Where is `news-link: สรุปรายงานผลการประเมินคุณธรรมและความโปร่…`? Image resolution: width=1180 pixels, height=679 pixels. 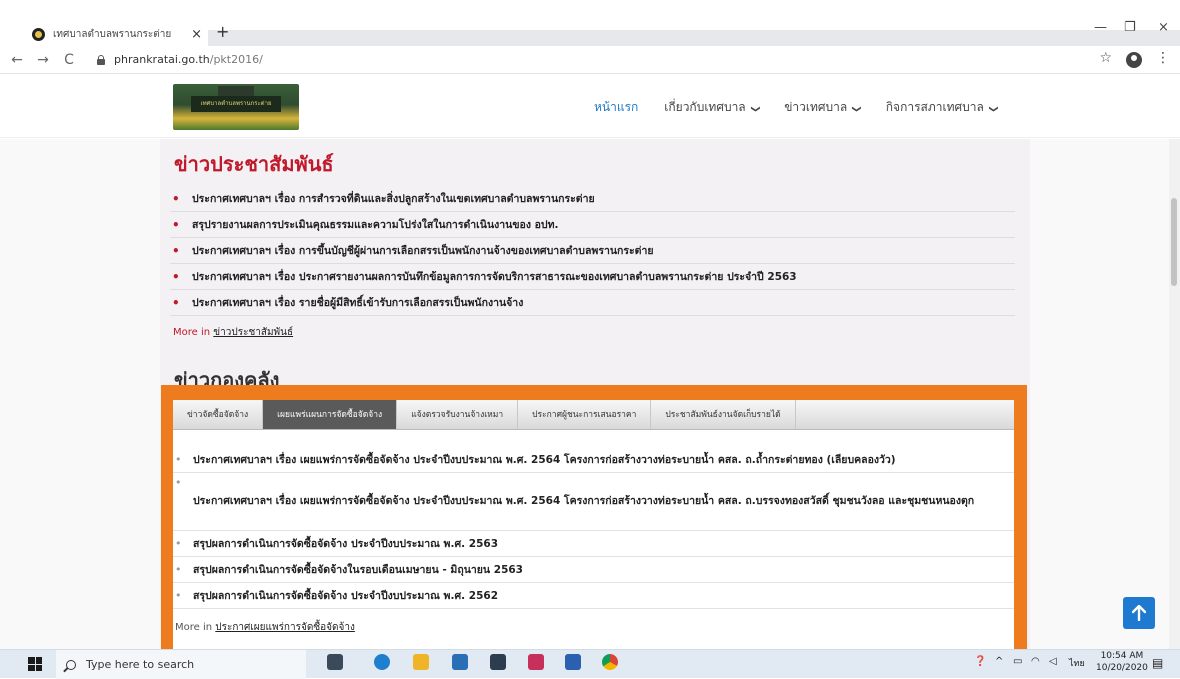
news-link: สรุปรายงานผลการประเมินคุณธรรมและความโปร่… is located at coordinates (375, 224).